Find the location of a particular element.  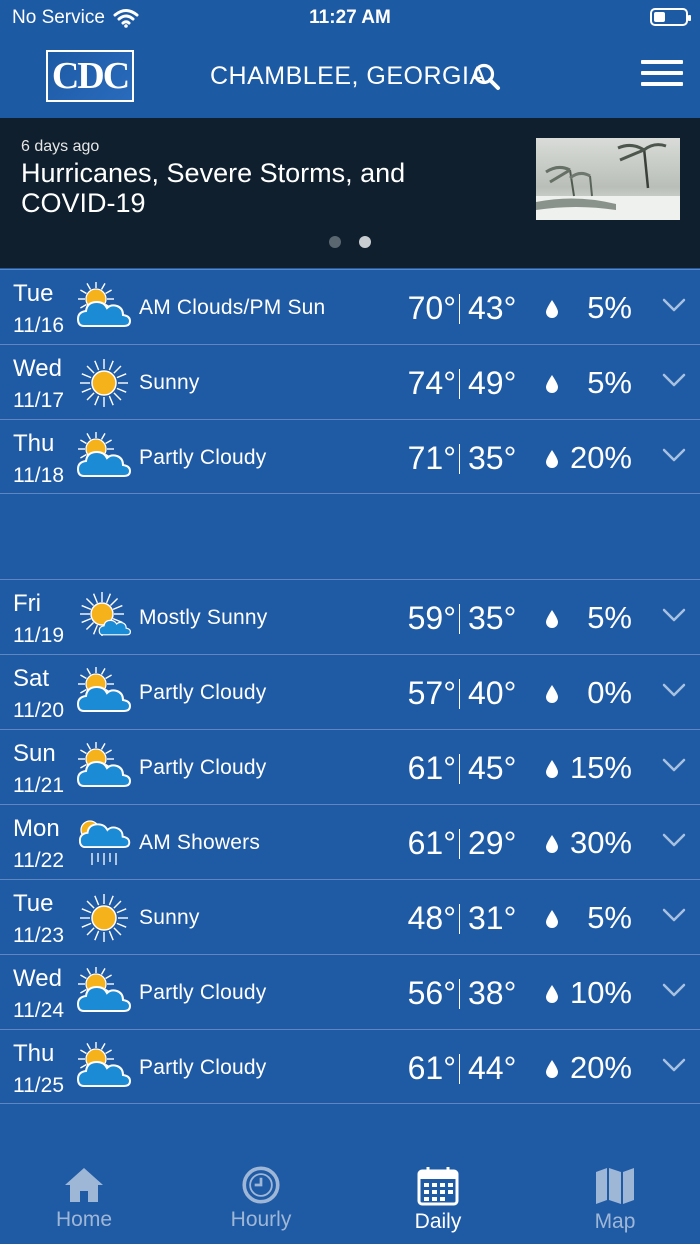

forecast-high-temp: 74° is located at coordinates (431, 383).